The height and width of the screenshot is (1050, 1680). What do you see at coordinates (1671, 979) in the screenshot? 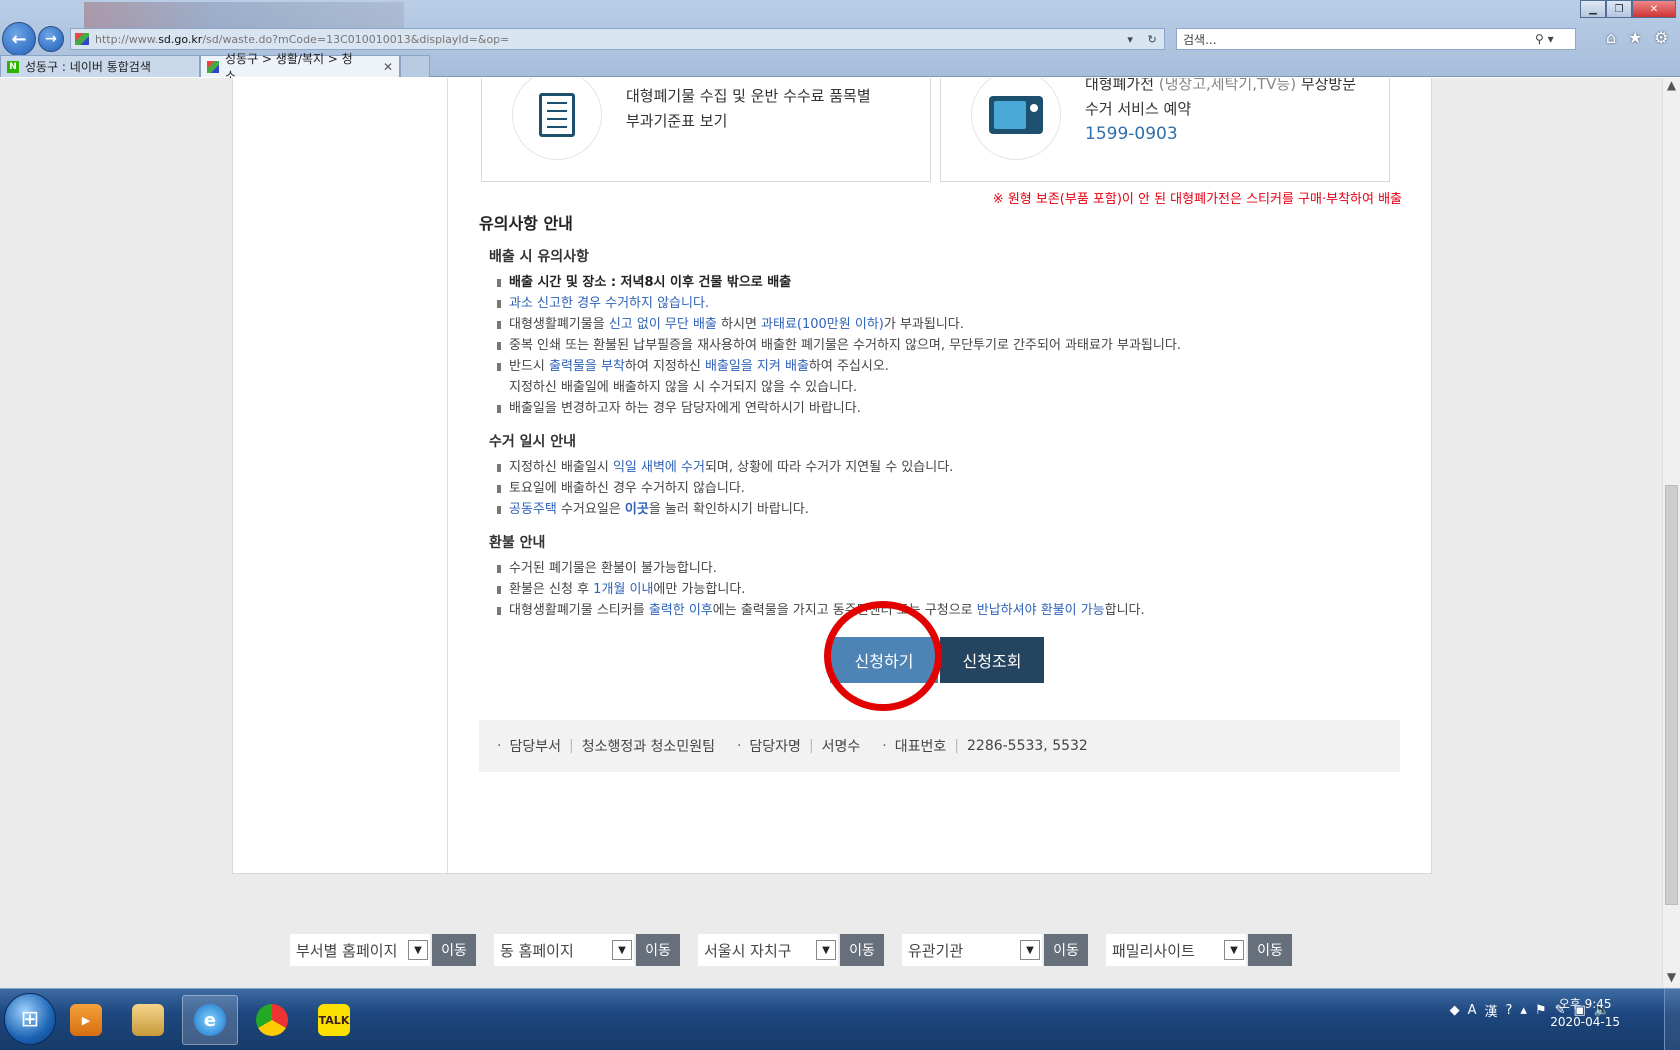
I see `scroll-down-icon: ▼` at bounding box center [1671, 979].